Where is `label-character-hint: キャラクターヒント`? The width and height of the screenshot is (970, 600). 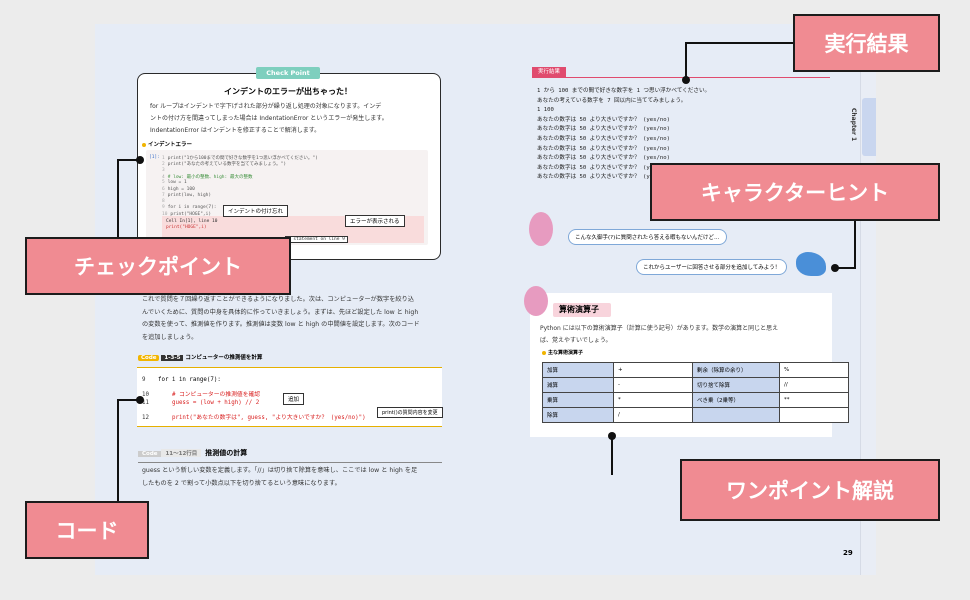
label-character-hint: キャラクターヒント is located at coordinates (795, 192).